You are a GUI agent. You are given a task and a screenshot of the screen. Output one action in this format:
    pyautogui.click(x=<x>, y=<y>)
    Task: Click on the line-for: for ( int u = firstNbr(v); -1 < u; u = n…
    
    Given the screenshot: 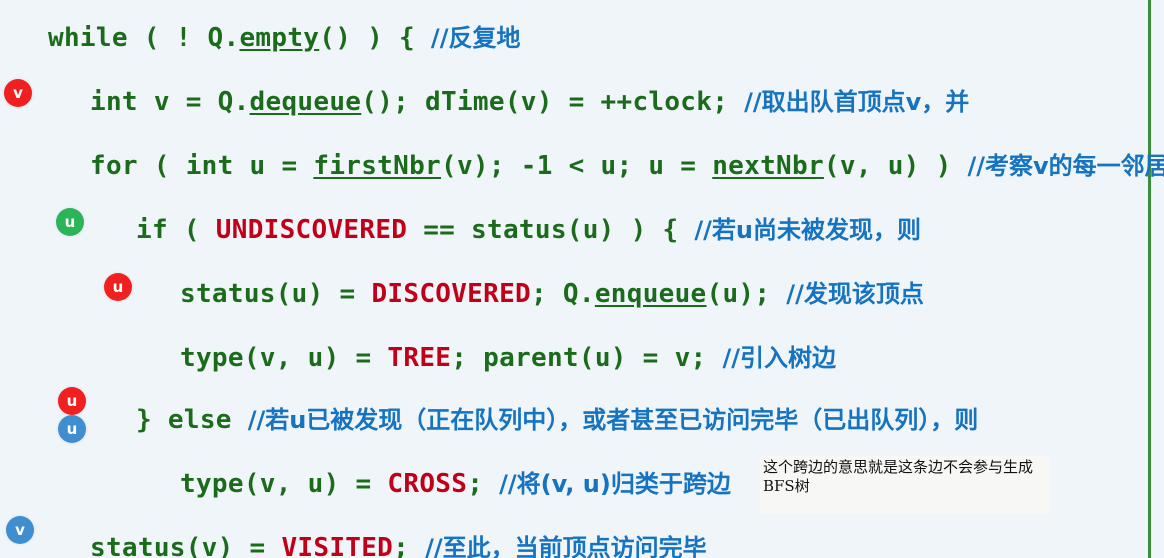 What is the action you would take?
    pyautogui.click(x=627, y=163)
    